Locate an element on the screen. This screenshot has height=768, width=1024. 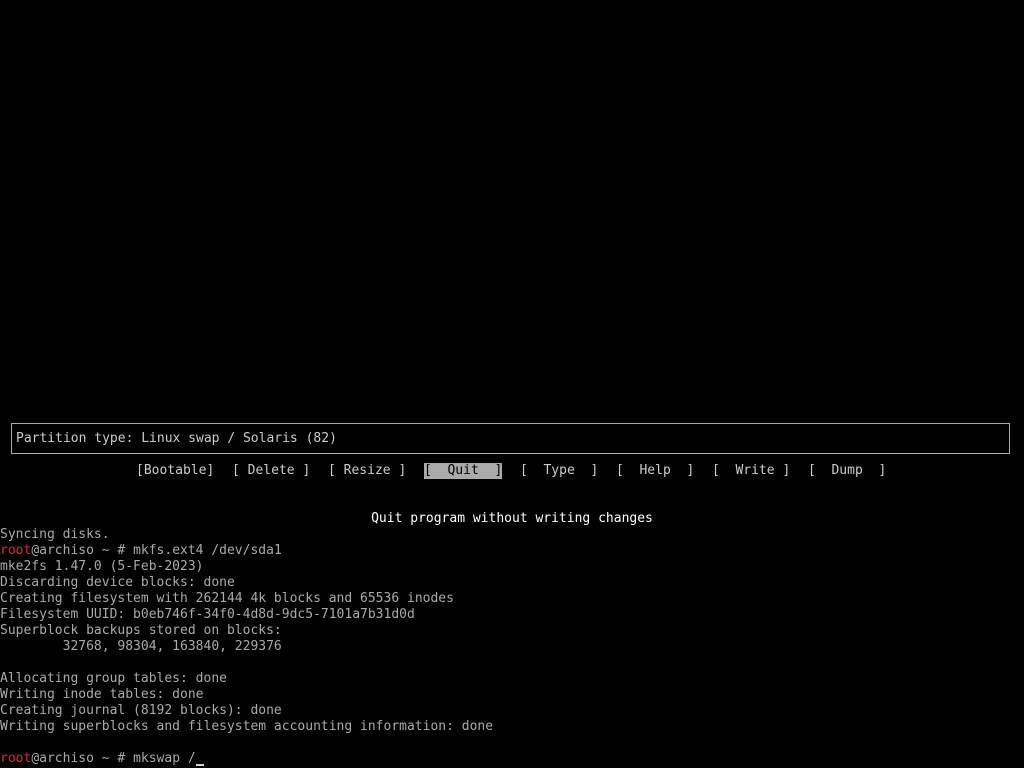
delete-button: [ Delete ] is located at coordinates (271, 471).